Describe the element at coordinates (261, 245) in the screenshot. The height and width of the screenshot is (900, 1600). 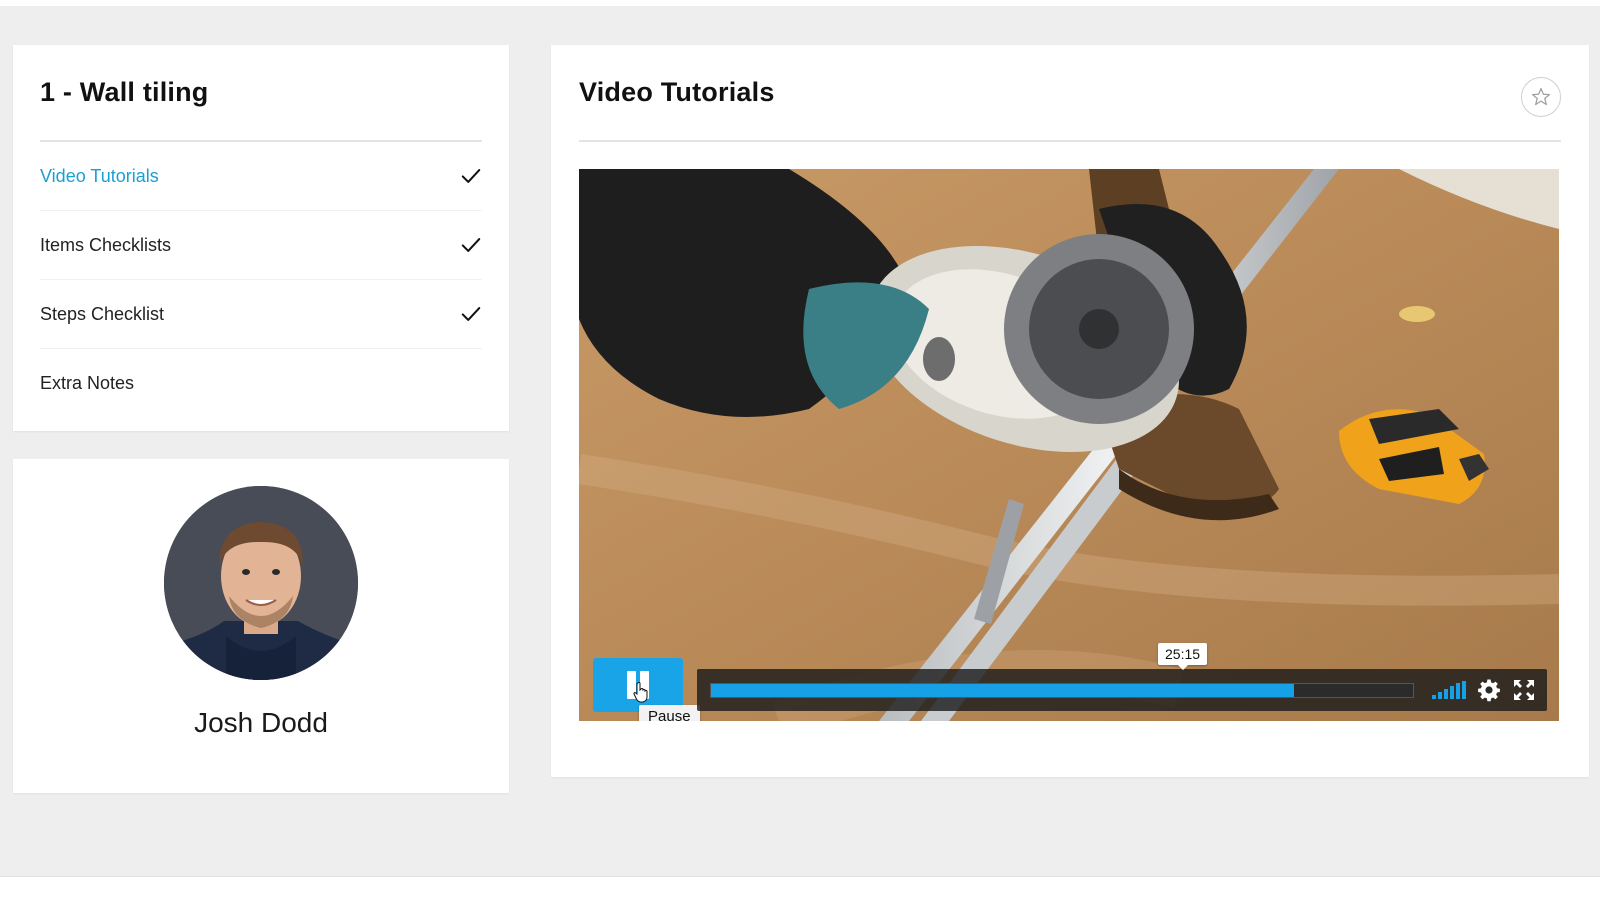
I see `nav-item-items-checklists: Items Checklists` at that location.